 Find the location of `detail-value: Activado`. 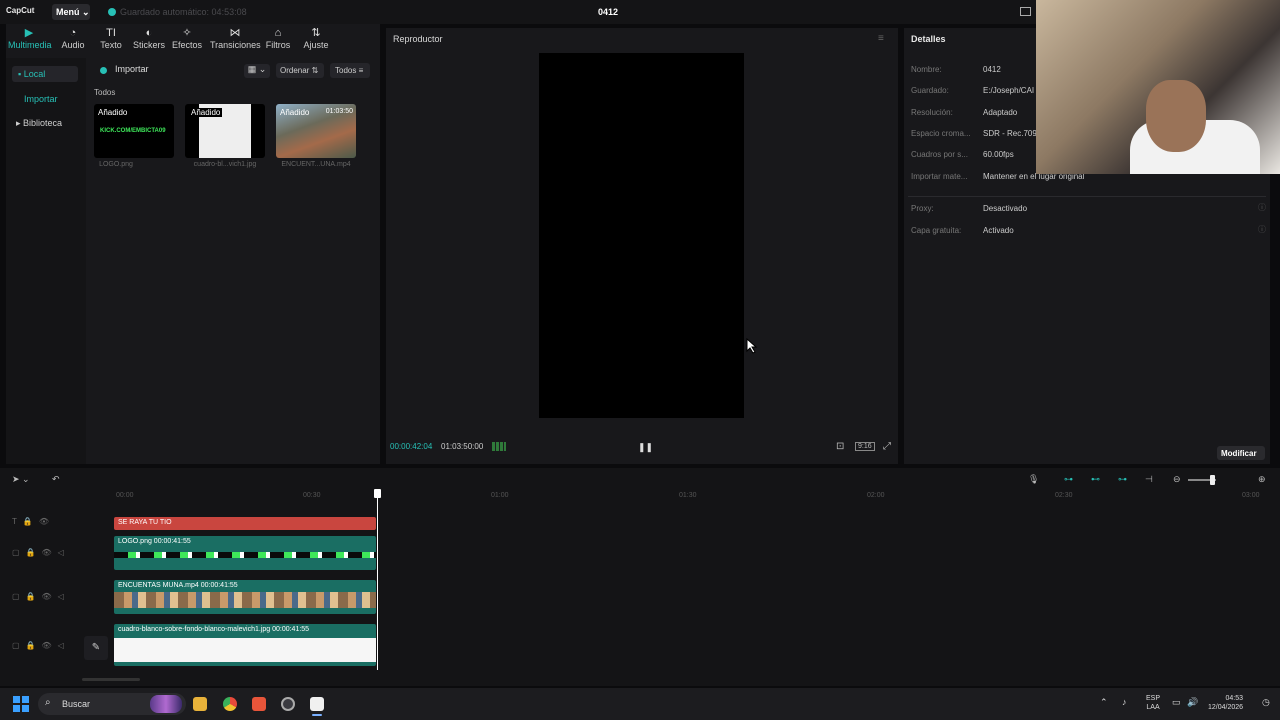

detail-value: Activado is located at coordinates (998, 230).